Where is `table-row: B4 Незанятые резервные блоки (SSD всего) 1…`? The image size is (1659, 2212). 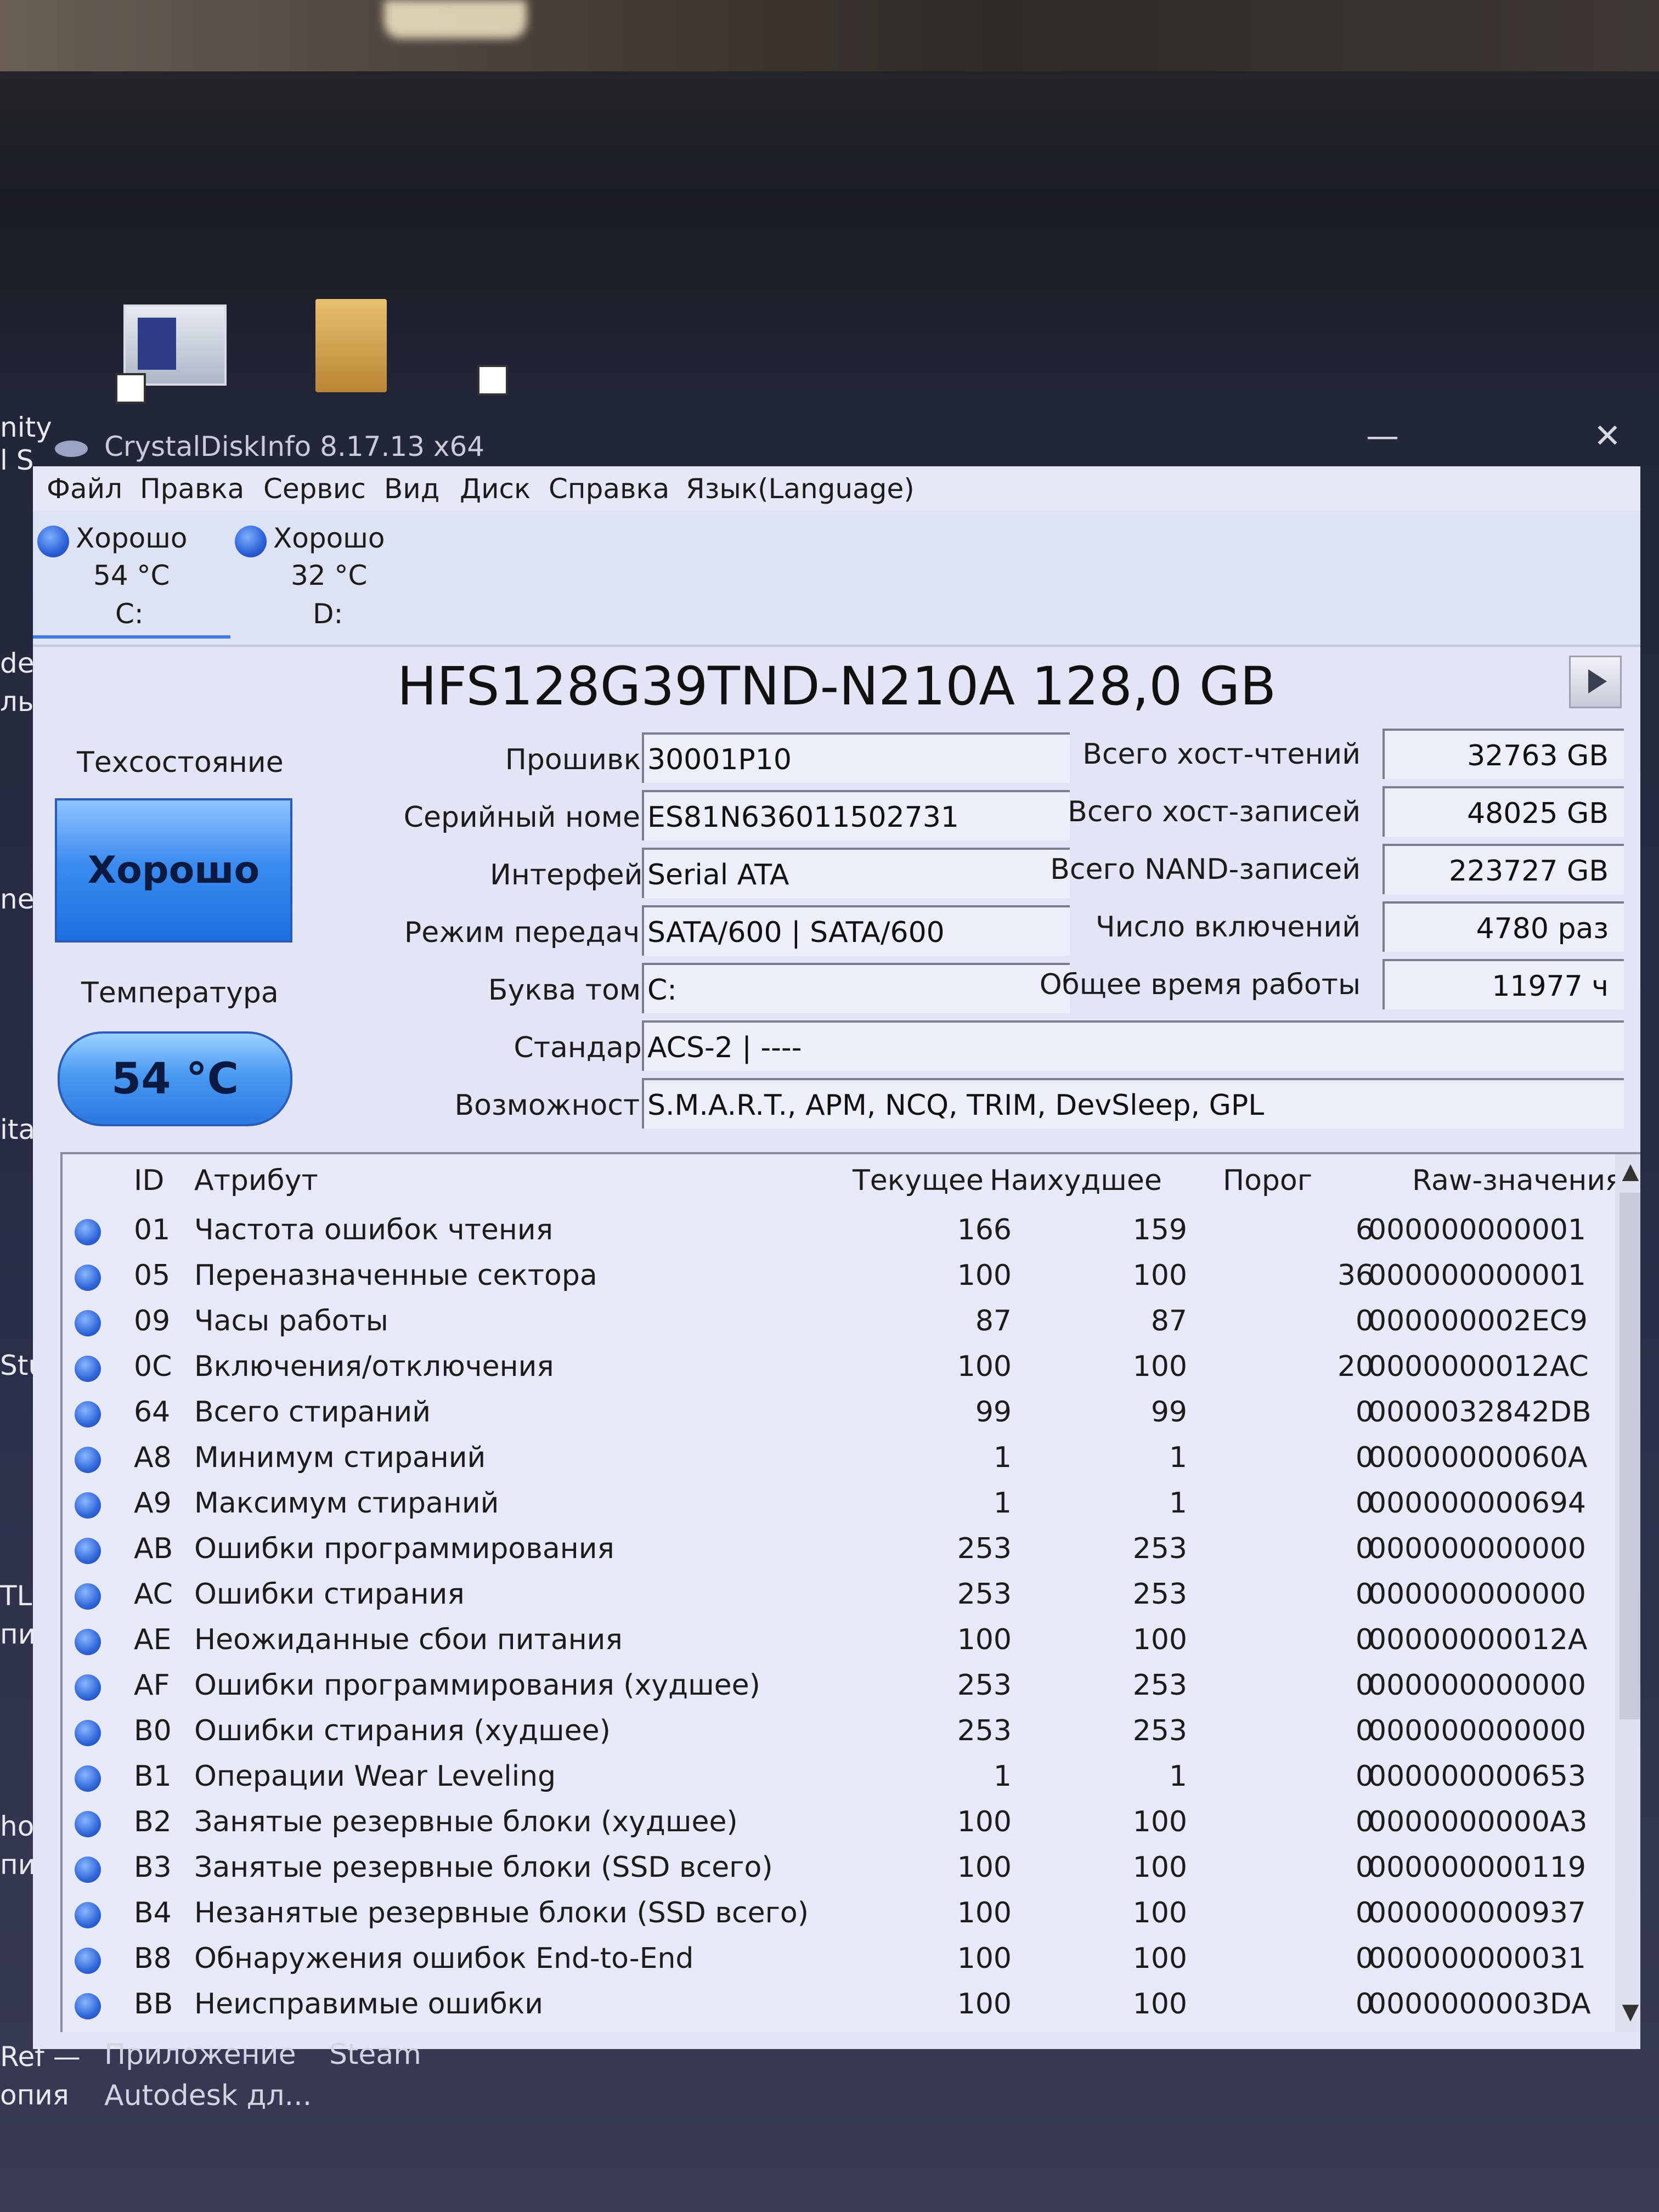
table-row: B4 Незанятые резервные блоки (SSD всего) 1… is located at coordinates (825, 1915).